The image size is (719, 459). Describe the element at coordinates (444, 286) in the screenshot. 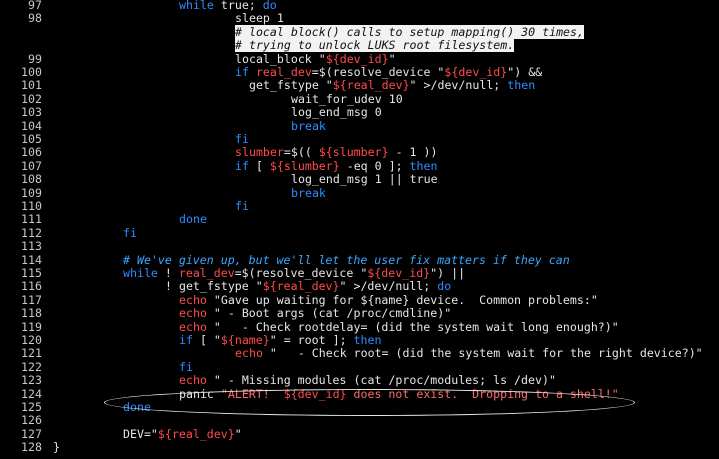

I see `code-token-keyword: do` at that location.